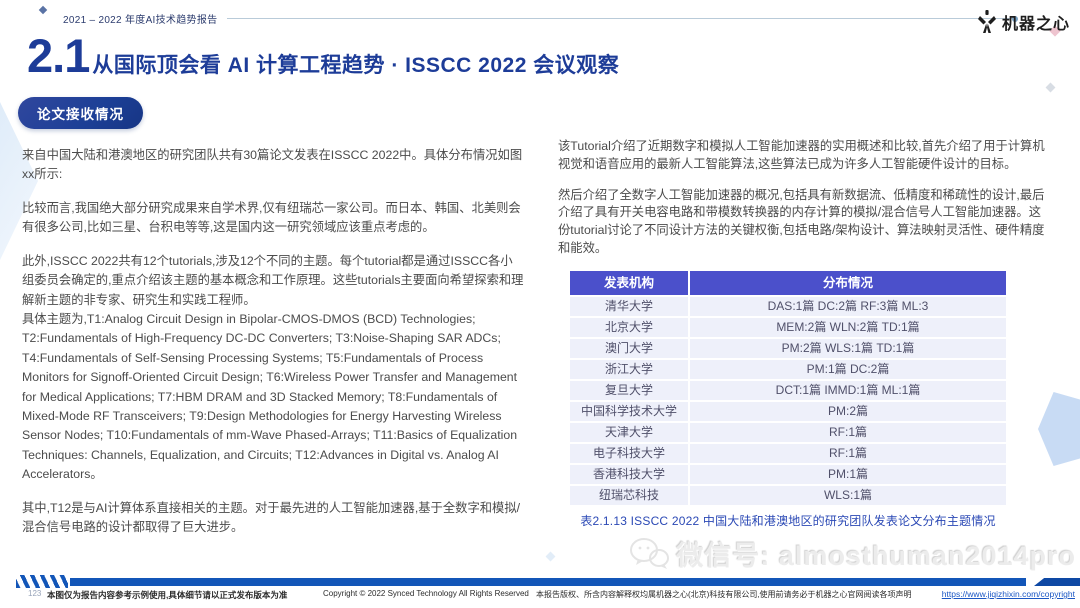  I want to click on cell-institution: 天津大学, so click(630, 432).